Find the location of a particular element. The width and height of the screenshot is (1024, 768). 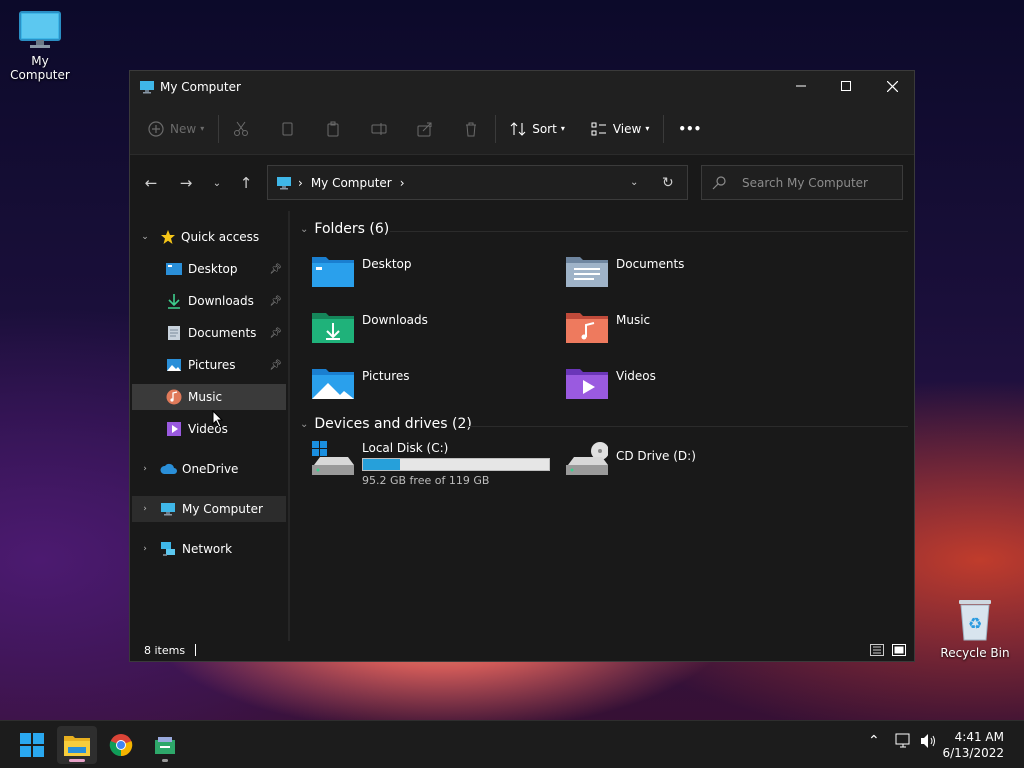

group-divider is located at coordinates (684, 426).